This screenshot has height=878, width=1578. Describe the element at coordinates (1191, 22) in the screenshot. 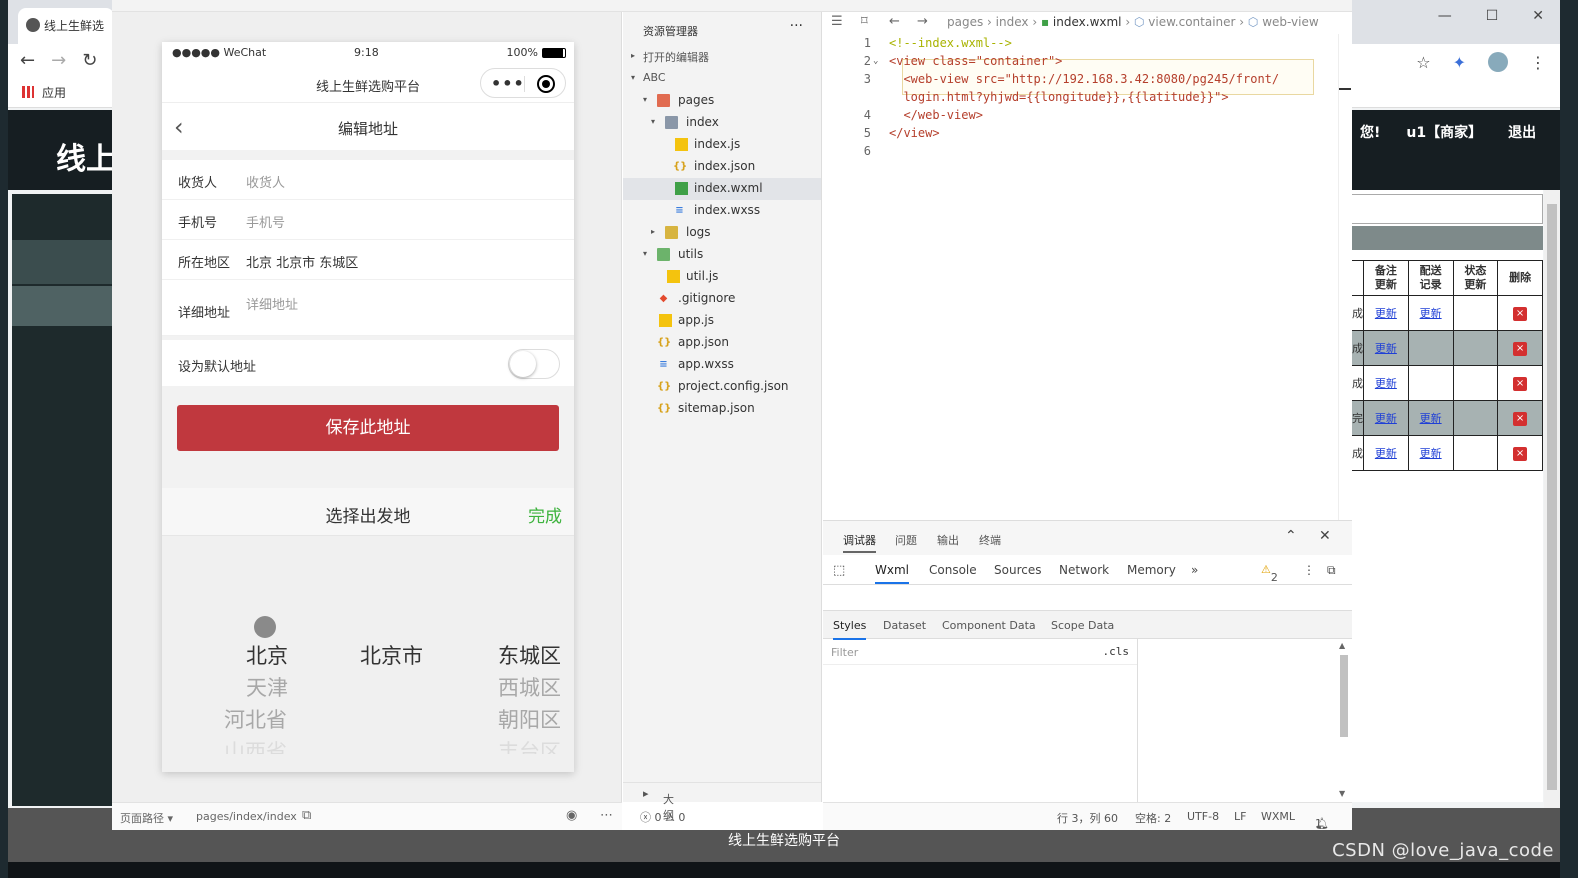

I see `breadcrumb-item: view.container` at that location.